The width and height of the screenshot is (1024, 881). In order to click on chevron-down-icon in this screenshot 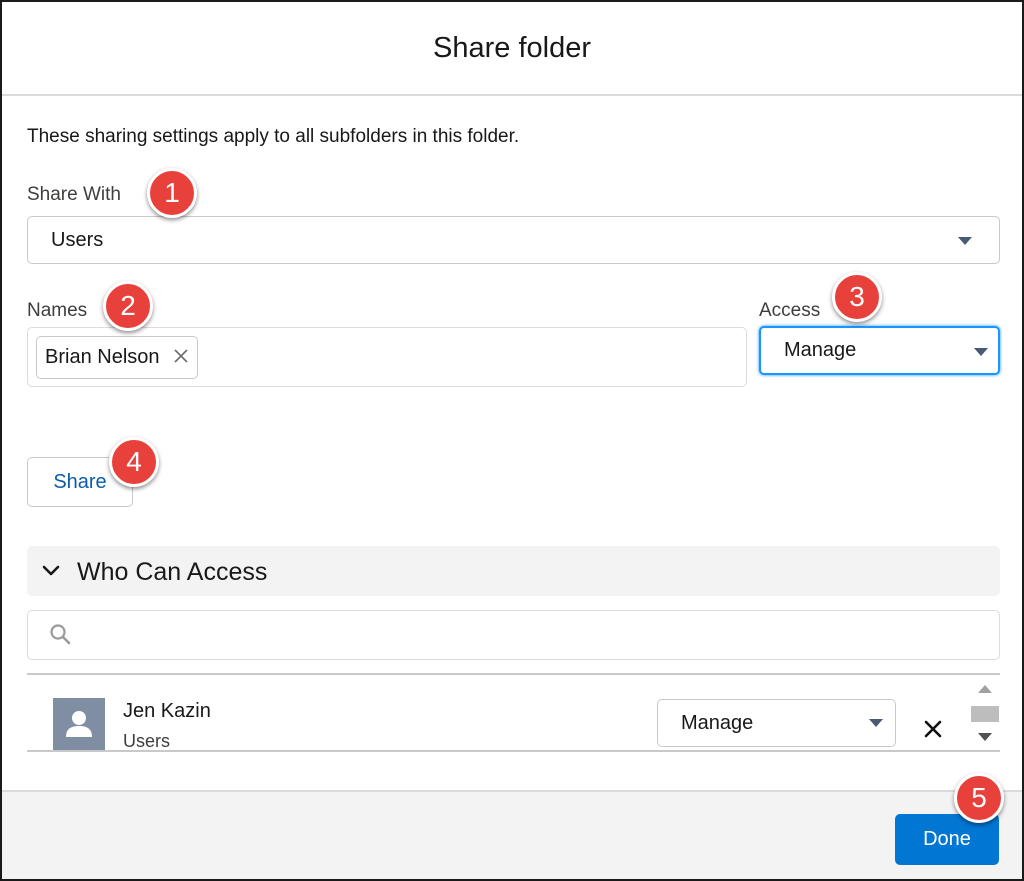, I will do `click(51, 570)`.